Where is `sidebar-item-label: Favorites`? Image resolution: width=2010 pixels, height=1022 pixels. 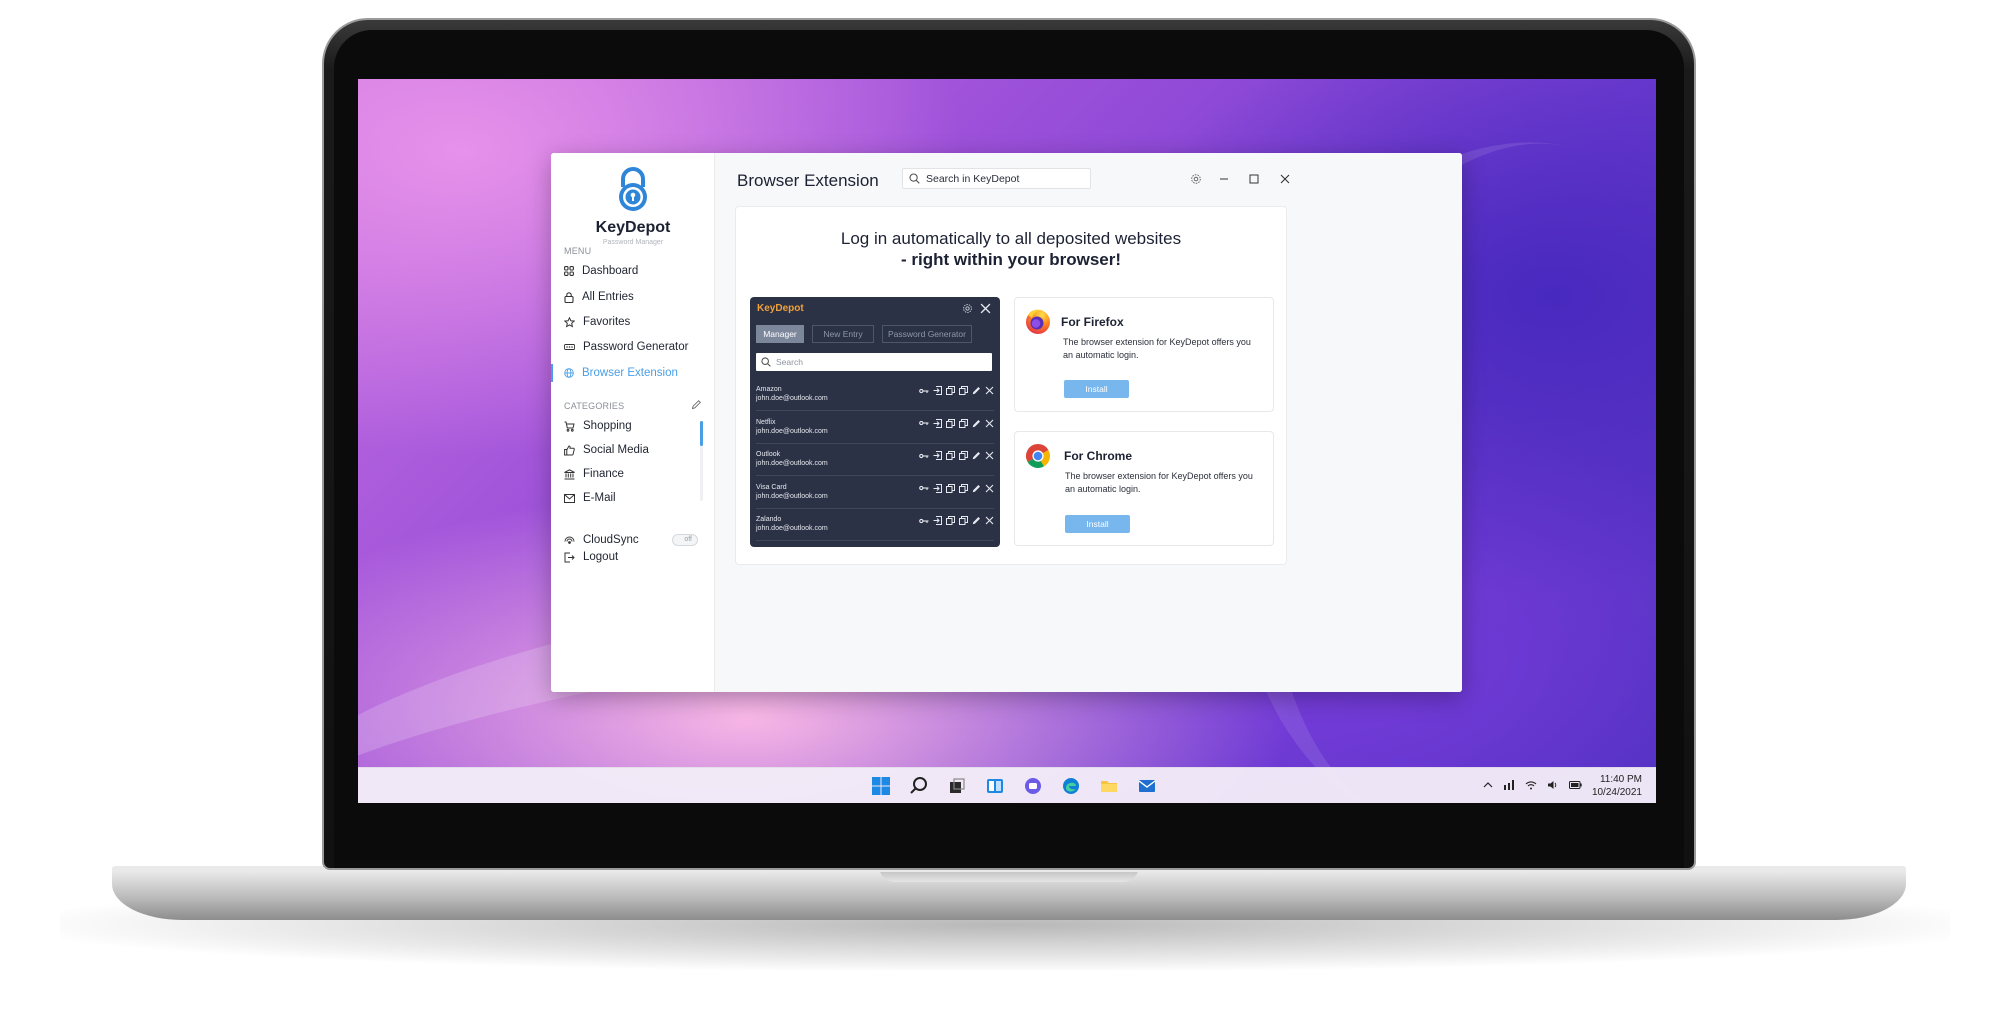
sidebar-item-label: Favorites is located at coordinates (607, 322).